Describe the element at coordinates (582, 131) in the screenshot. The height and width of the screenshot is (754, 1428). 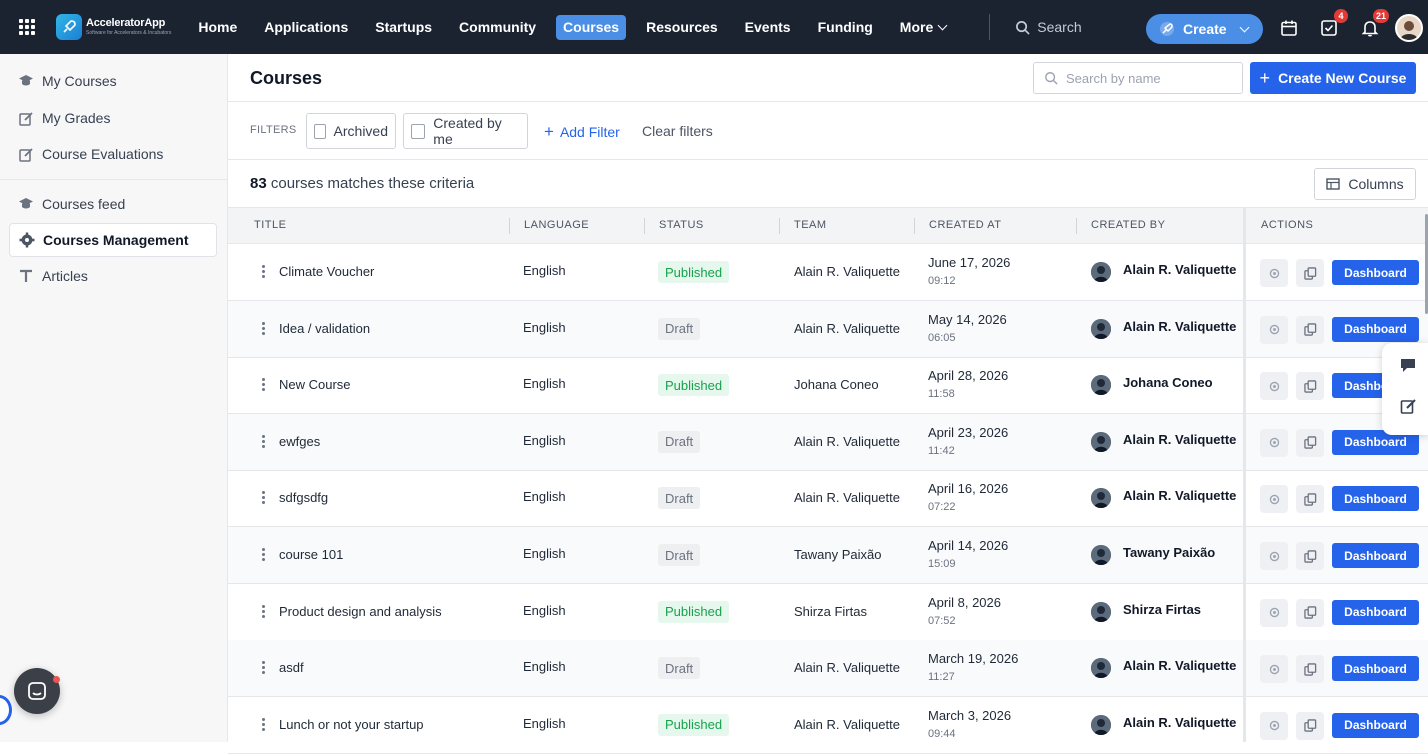
I see `add-filter-button: + Add Filter` at that location.